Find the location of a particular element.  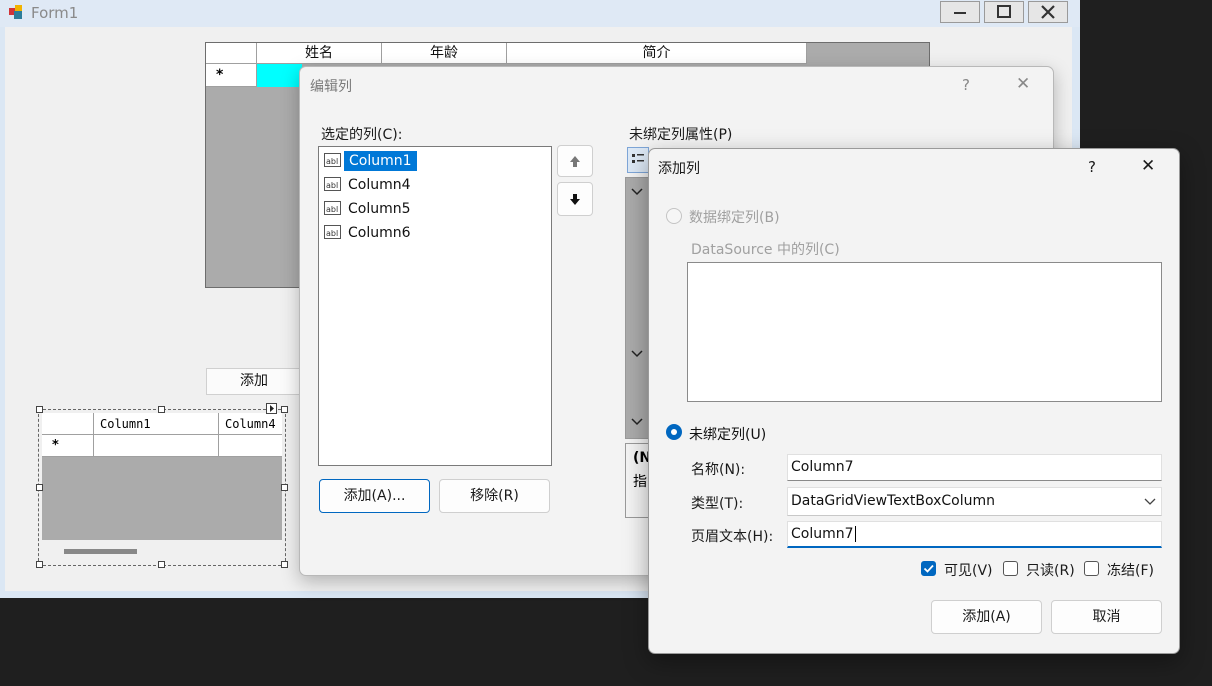

grid2-header-column1: Column1 is located at coordinates (156, 424).